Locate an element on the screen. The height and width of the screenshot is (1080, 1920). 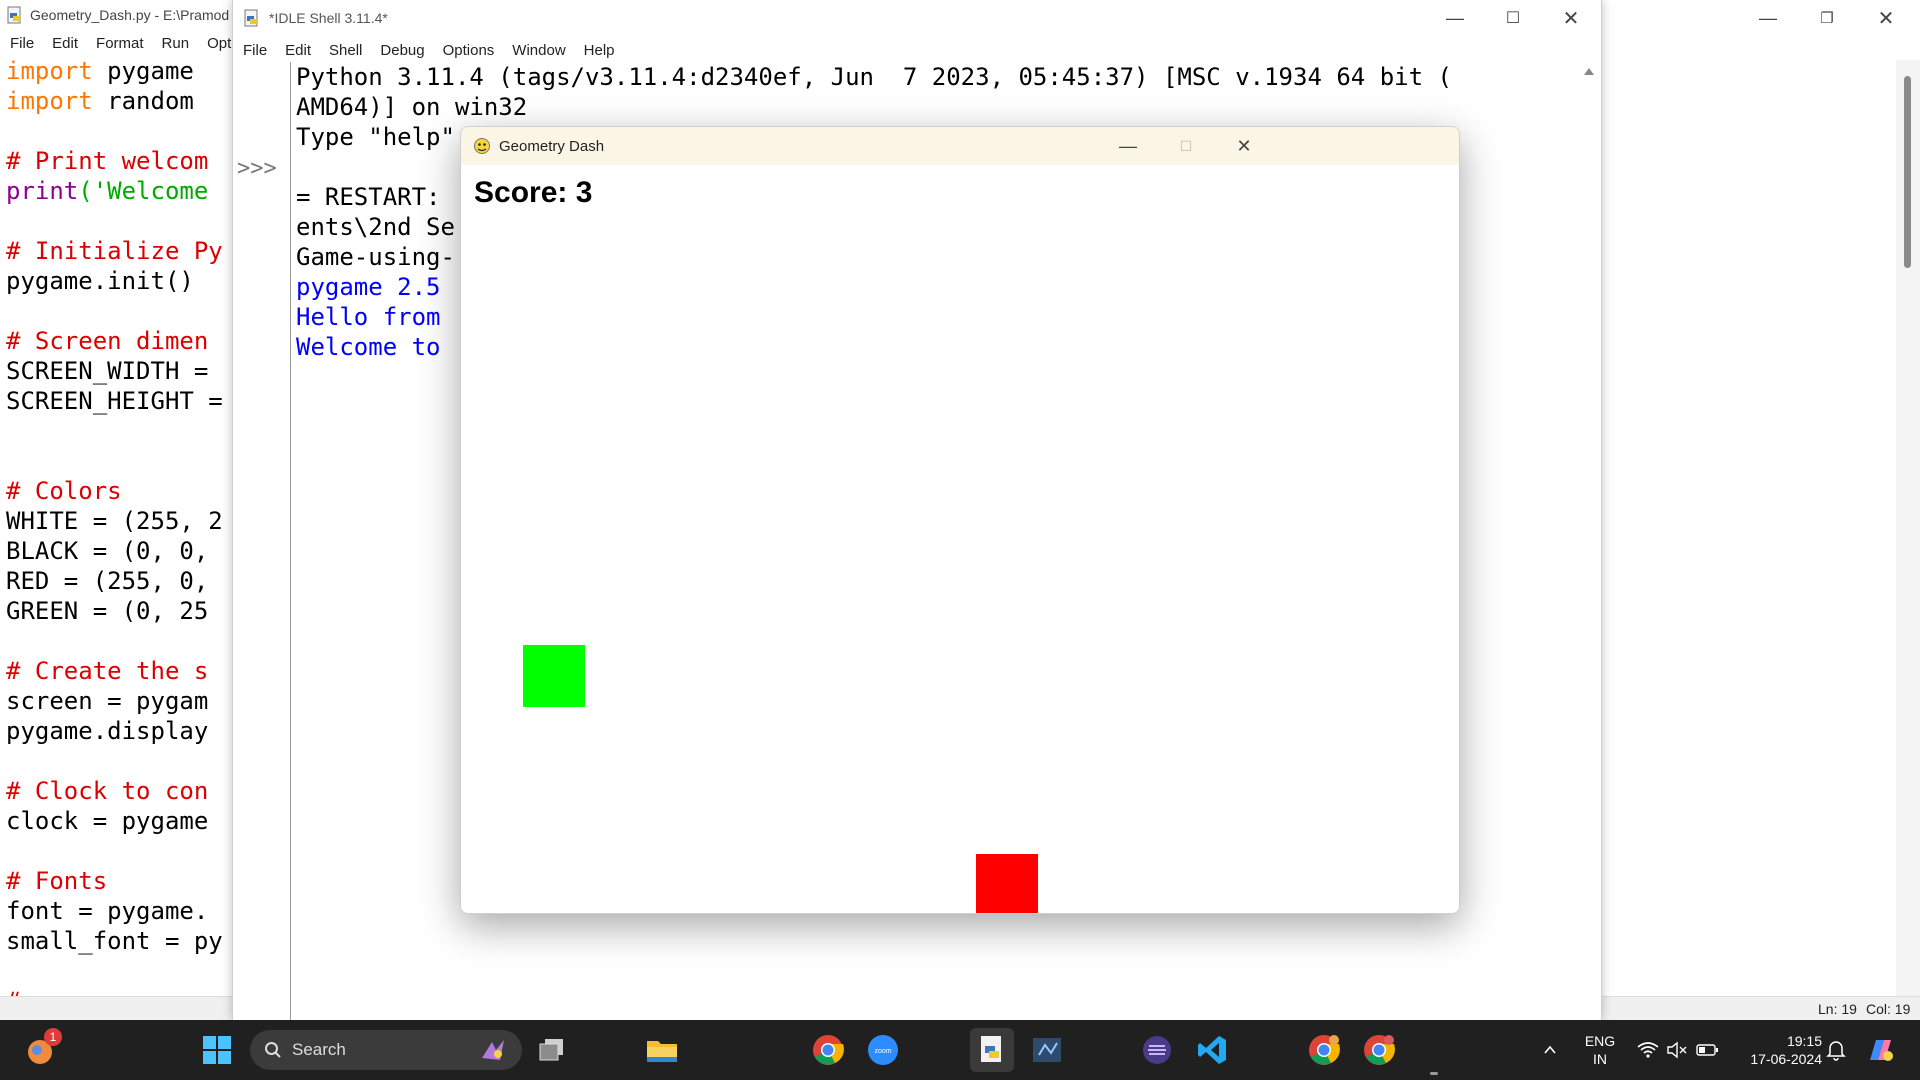
shell-prompt-gutter: >>> is located at coordinates (262, 541).